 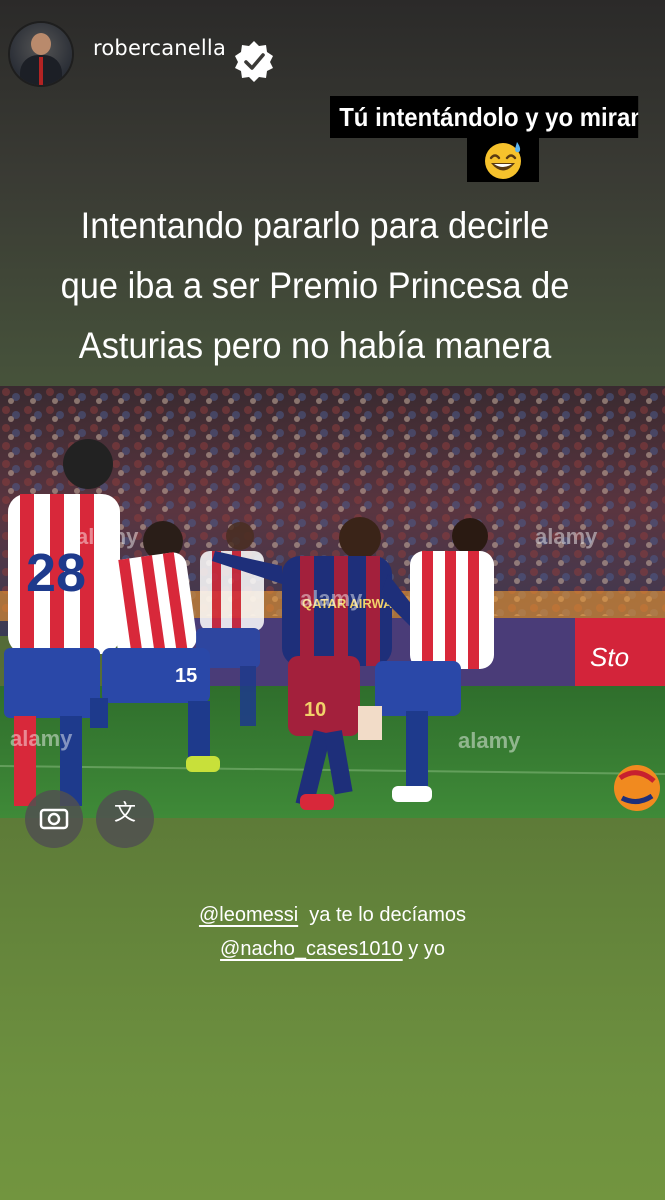 I want to click on verified-badge-icon, so click(x=254, y=61).